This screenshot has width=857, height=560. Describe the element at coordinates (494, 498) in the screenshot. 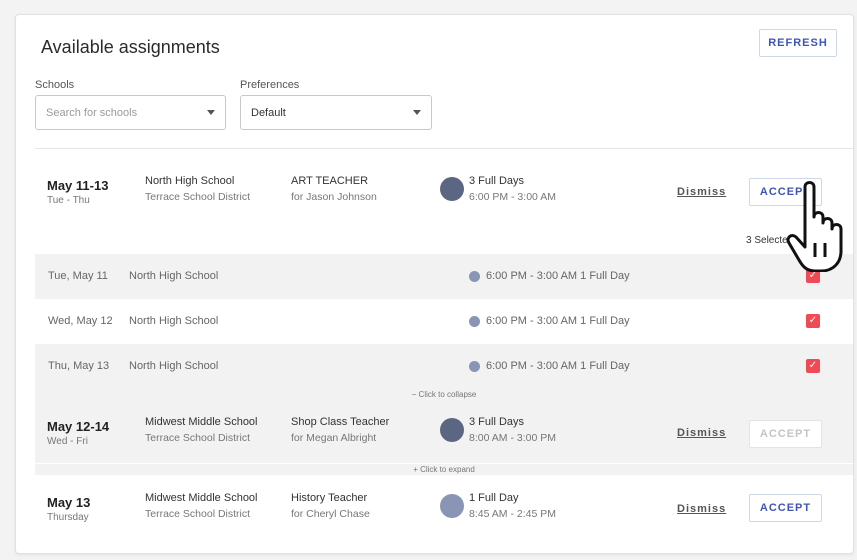

I see `assignment-days: 1 Full Day` at that location.